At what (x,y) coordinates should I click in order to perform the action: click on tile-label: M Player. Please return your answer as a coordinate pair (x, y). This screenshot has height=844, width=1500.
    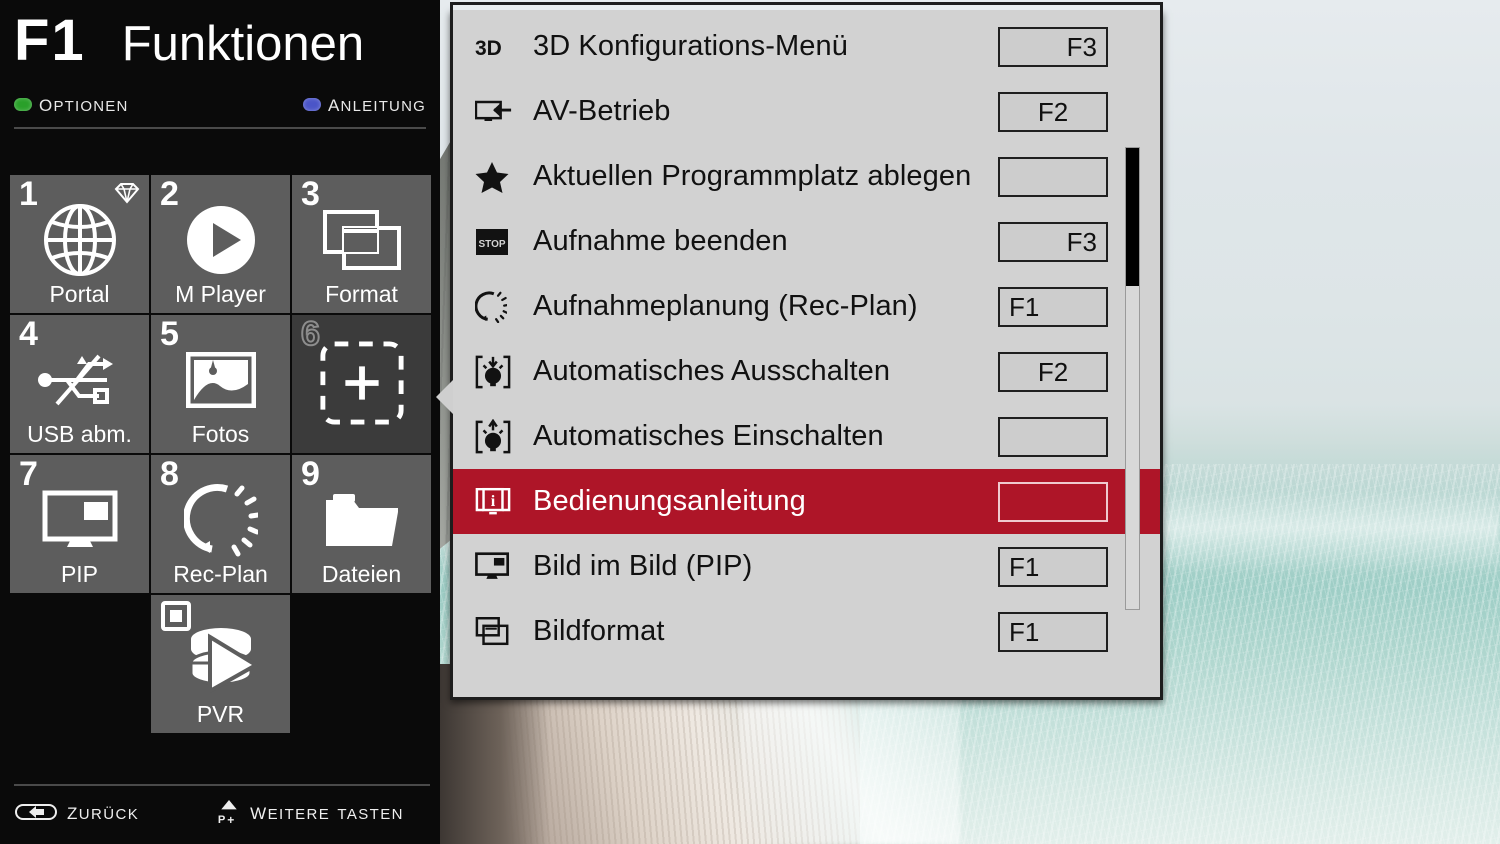
    Looking at the image, I should click on (220, 294).